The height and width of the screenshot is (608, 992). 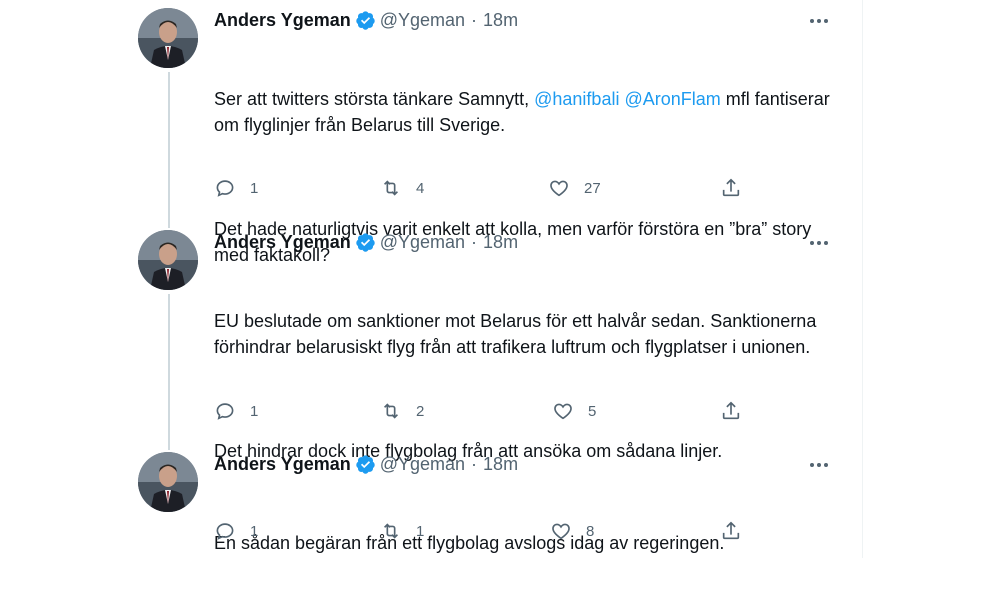 I want to click on tweet-actions: 1 1 8, so click(x=479, y=531).